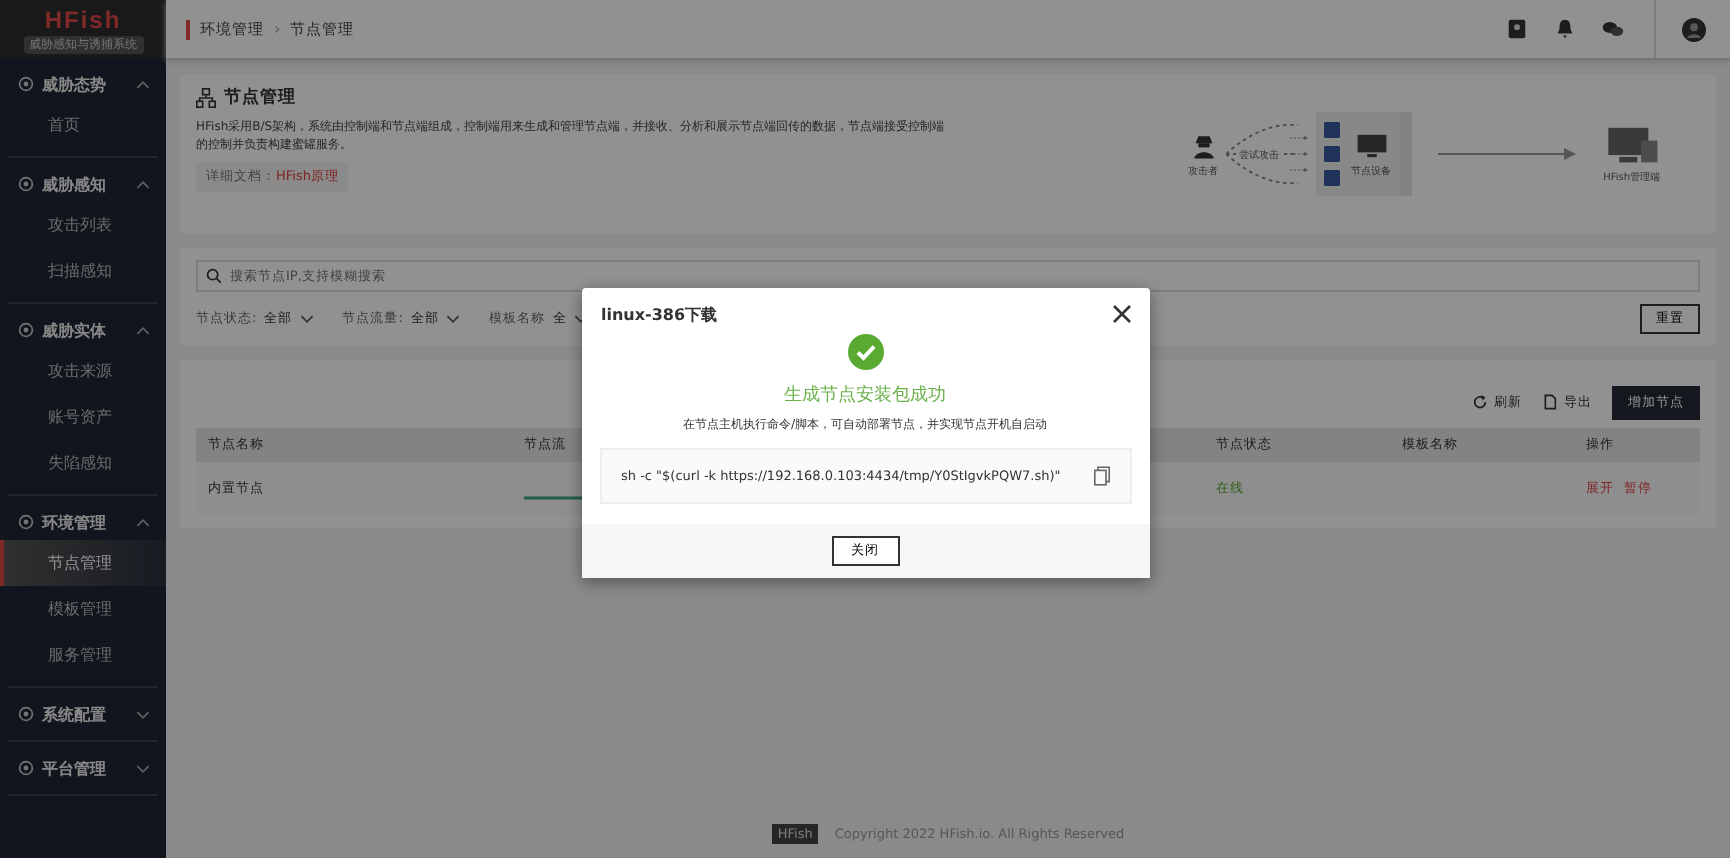 This screenshot has width=1730, height=858. I want to click on notification-icon, so click(1565, 29).